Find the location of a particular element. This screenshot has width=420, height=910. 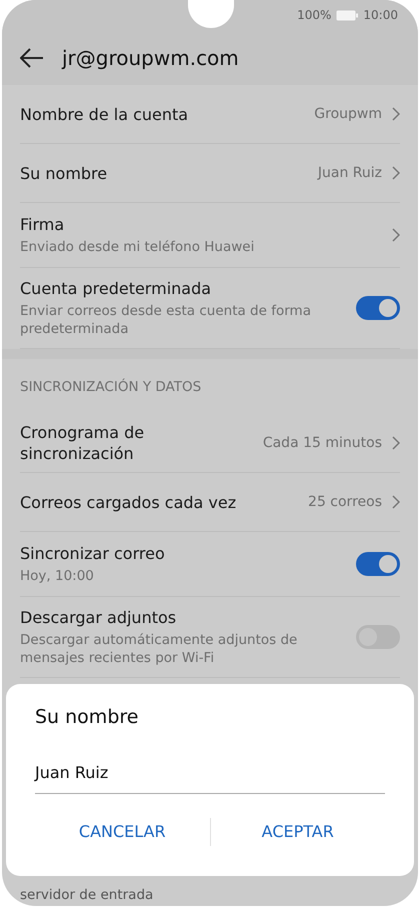

battery-icon is located at coordinates (347, 15).